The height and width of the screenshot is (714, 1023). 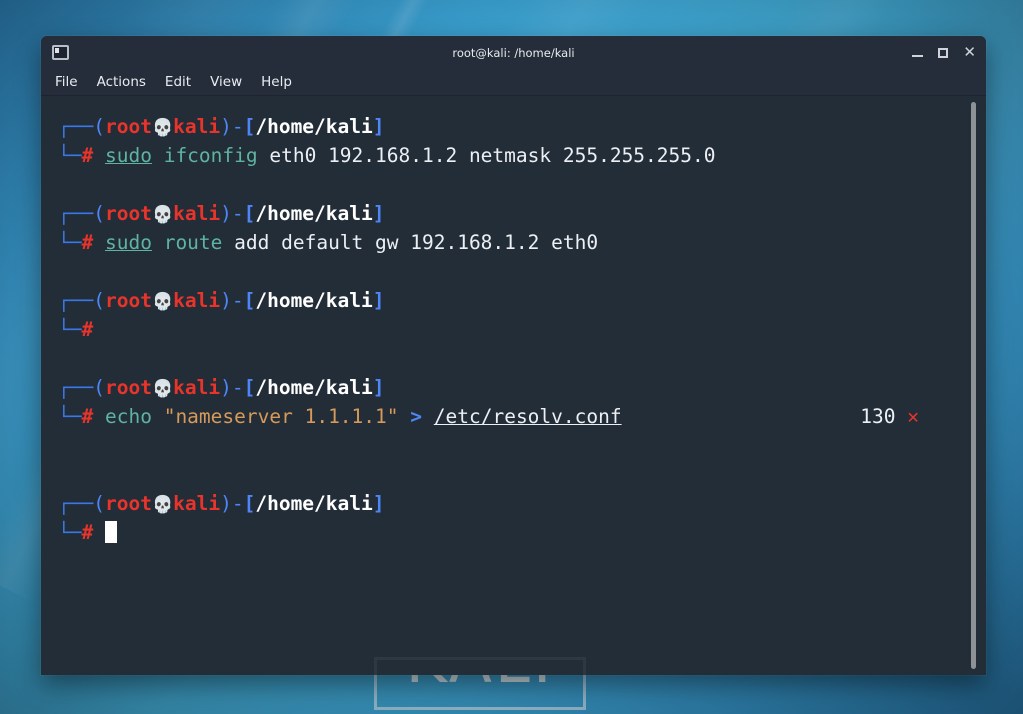 What do you see at coordinates (522, 329) in the screenshot?
I see `command-line: └─#` at bounding box center [522, 329].